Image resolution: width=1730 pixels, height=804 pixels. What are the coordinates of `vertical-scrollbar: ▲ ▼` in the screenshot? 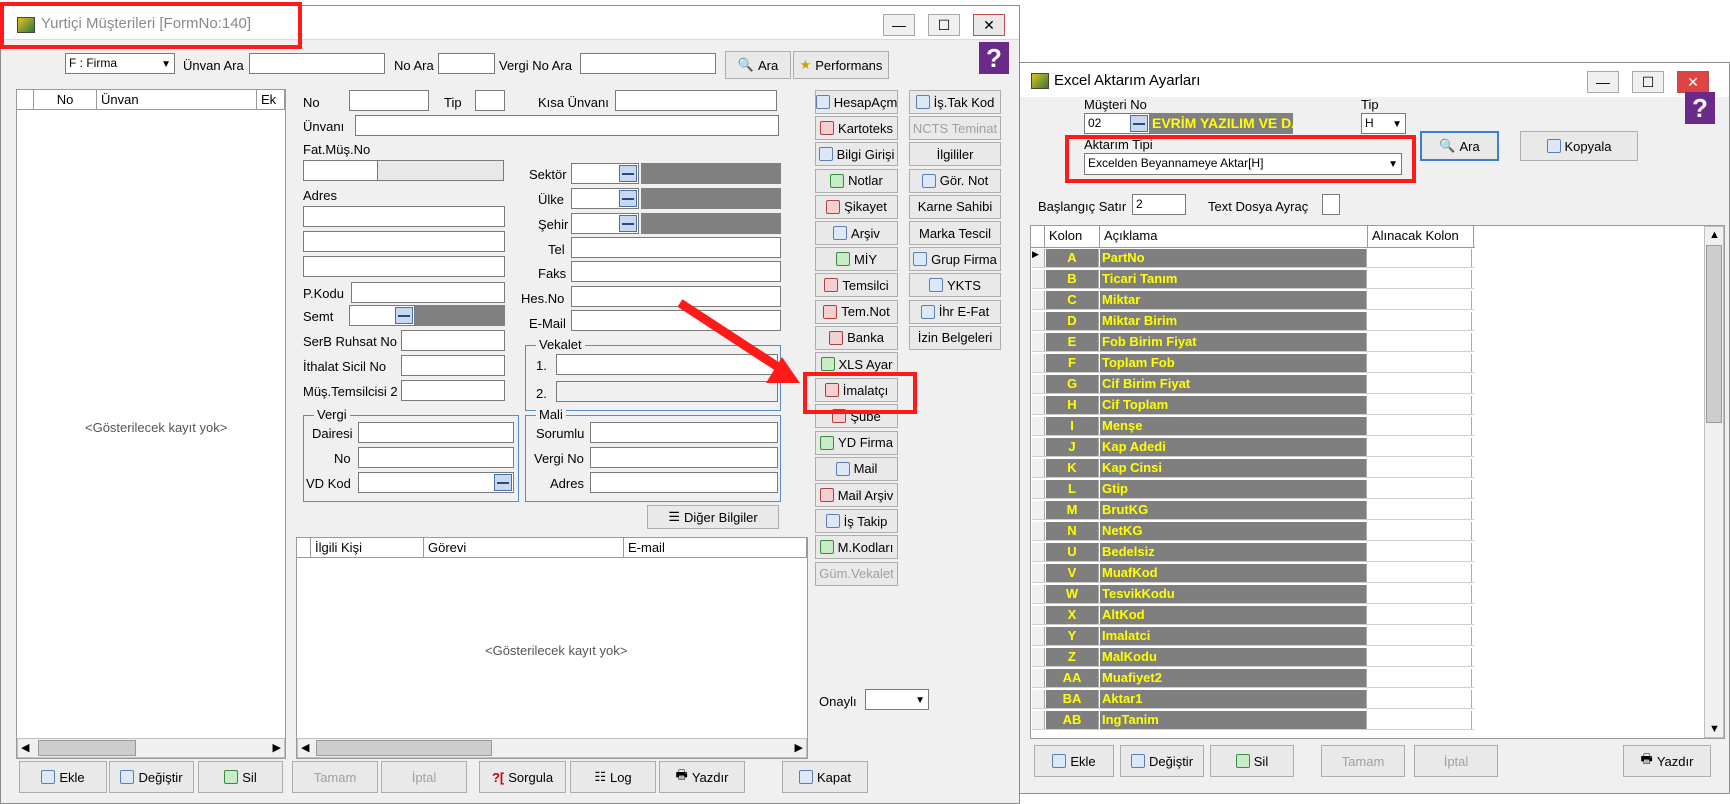 It's located at (1714, 482).